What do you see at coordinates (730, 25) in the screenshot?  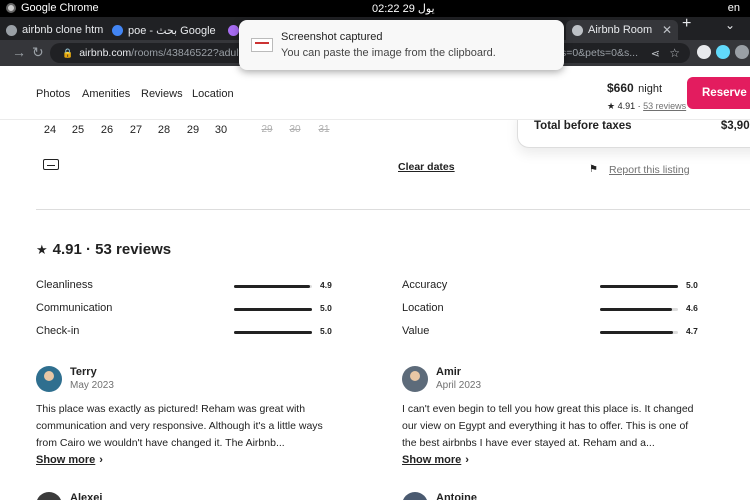 I see `tab-search-button: ⌄` at bounding box center [730, 25].